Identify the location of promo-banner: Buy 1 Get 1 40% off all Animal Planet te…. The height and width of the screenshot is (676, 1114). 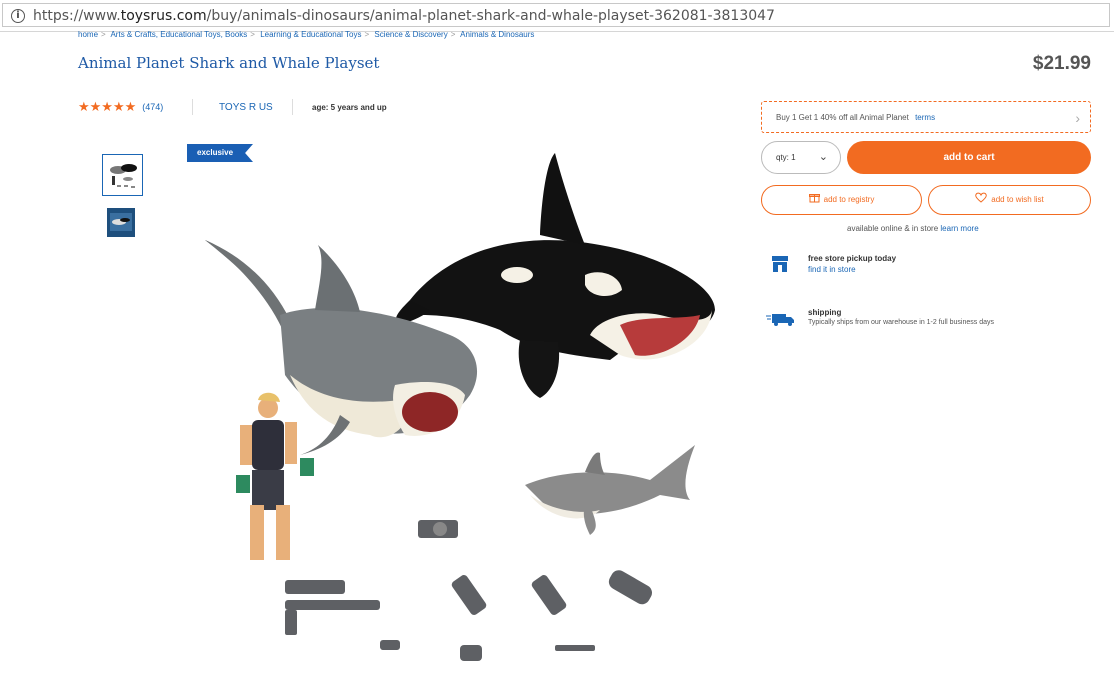
(926, 117).